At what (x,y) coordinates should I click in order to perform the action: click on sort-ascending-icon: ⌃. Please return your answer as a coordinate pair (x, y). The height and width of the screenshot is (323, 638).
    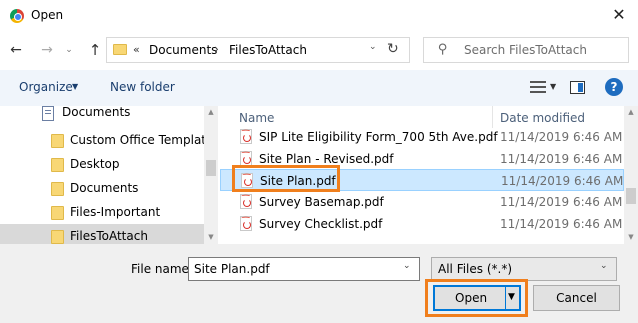
    Looking at the image, I should click on (363, 109).